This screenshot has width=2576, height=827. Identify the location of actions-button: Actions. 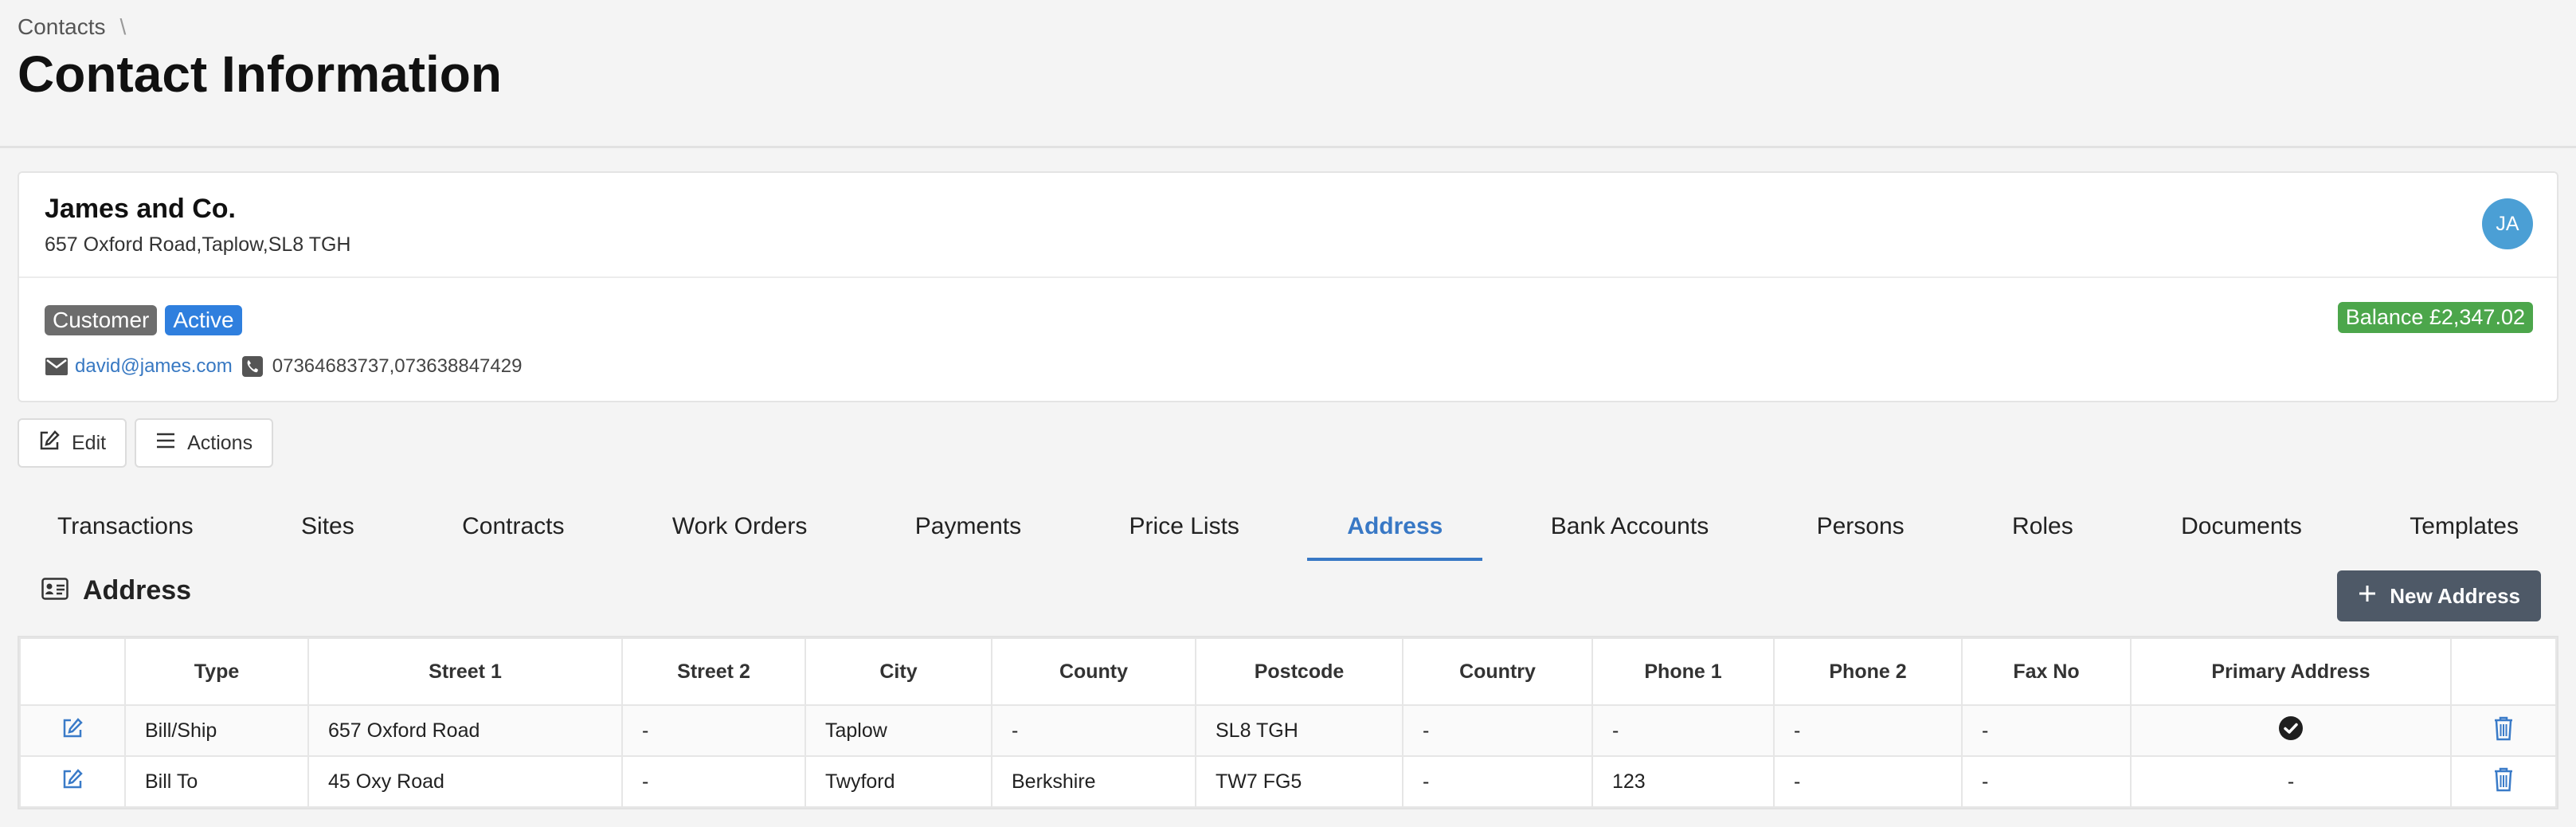
(204, 443).